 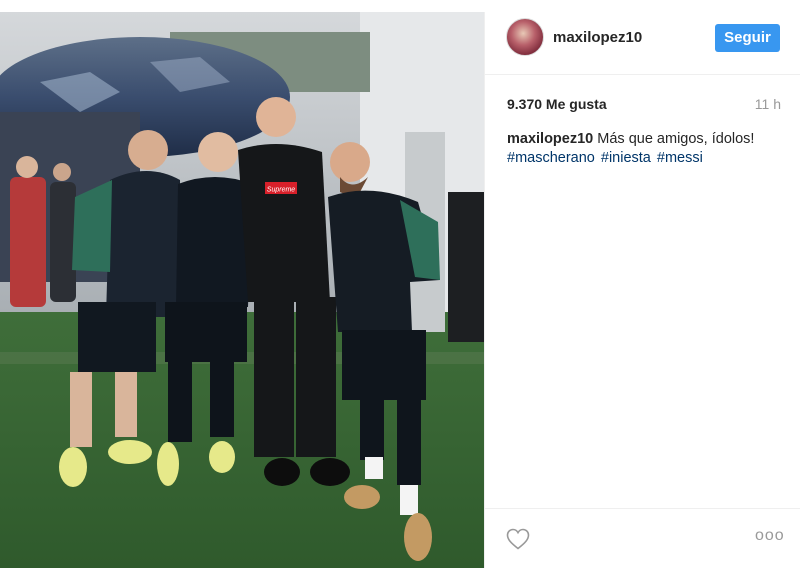 I want to click on more-options-icon: ooo, so click(x=770, y=536).